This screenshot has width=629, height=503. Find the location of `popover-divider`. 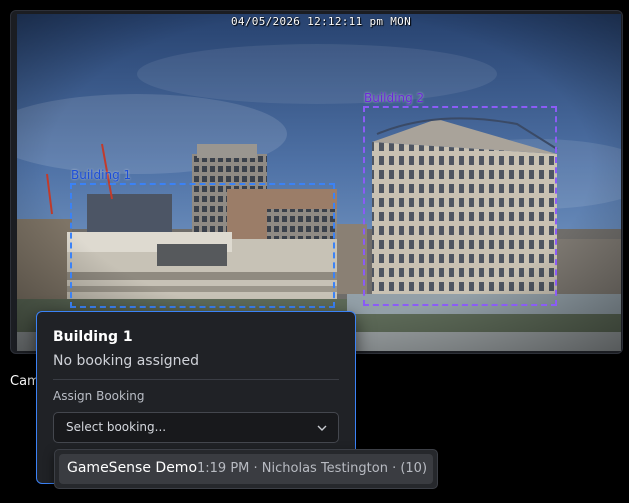

popover-divider is located at coordinates (196, 379).